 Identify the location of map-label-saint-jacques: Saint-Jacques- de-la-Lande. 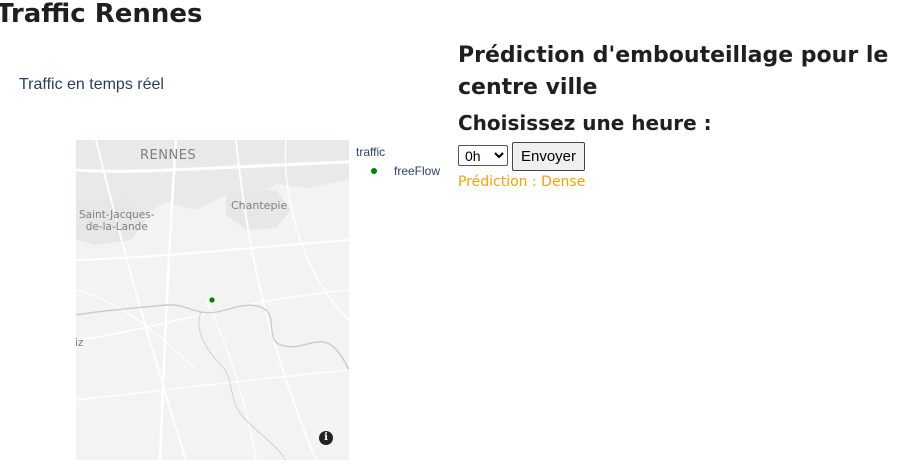
(117, 221).